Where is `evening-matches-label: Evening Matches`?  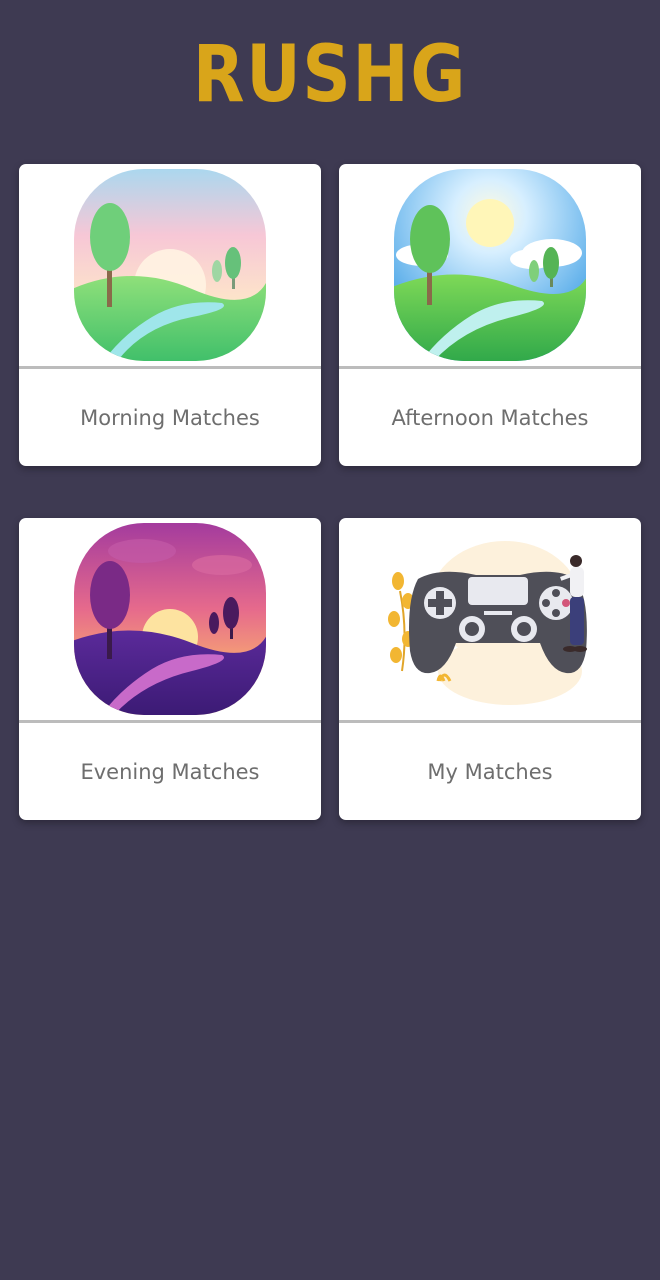
evening-matches-label: Evening Matches is located at coordinates (170, 771).